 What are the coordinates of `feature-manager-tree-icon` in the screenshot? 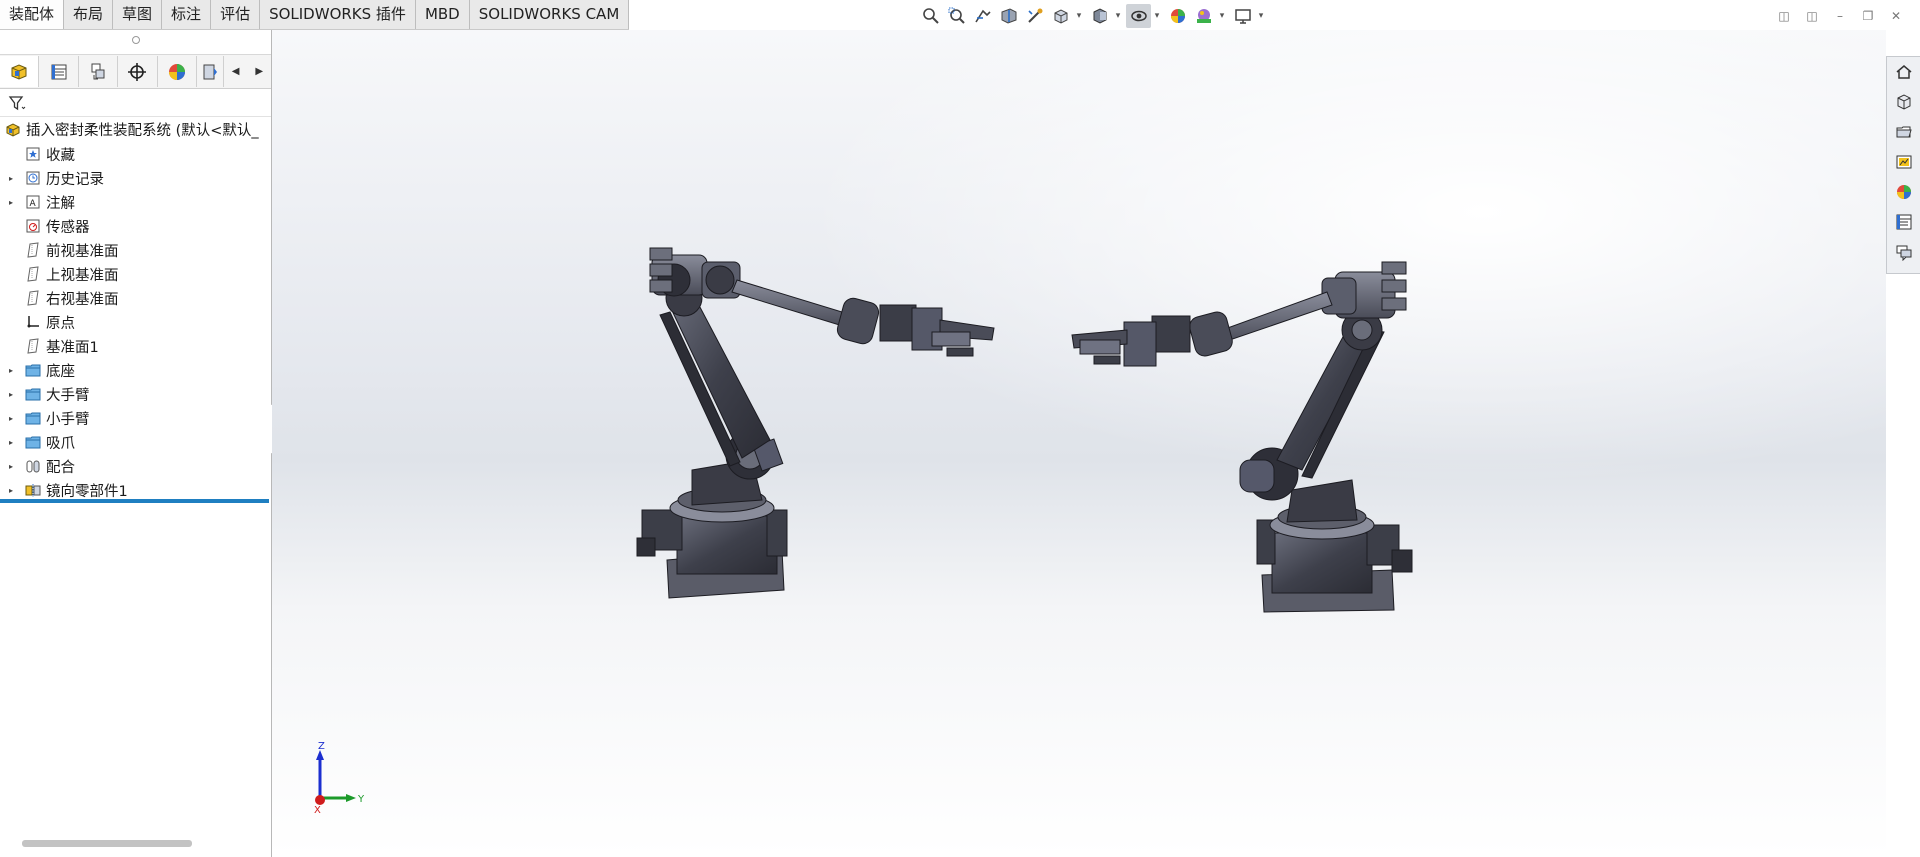 It's located at (20, 71).